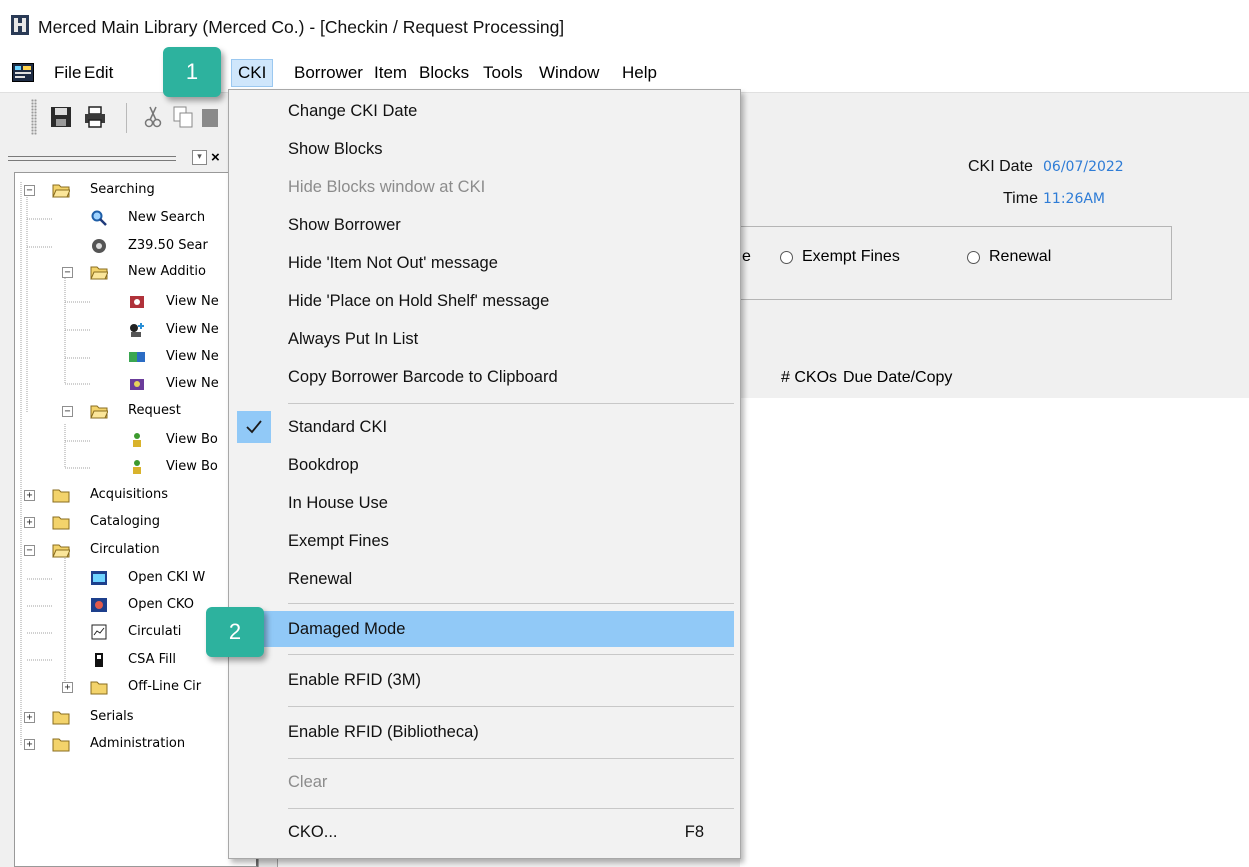  What do you see at coordinates (211, 117) in the screenshot?
I see `paste-icon` at bounding box center [211, 117].